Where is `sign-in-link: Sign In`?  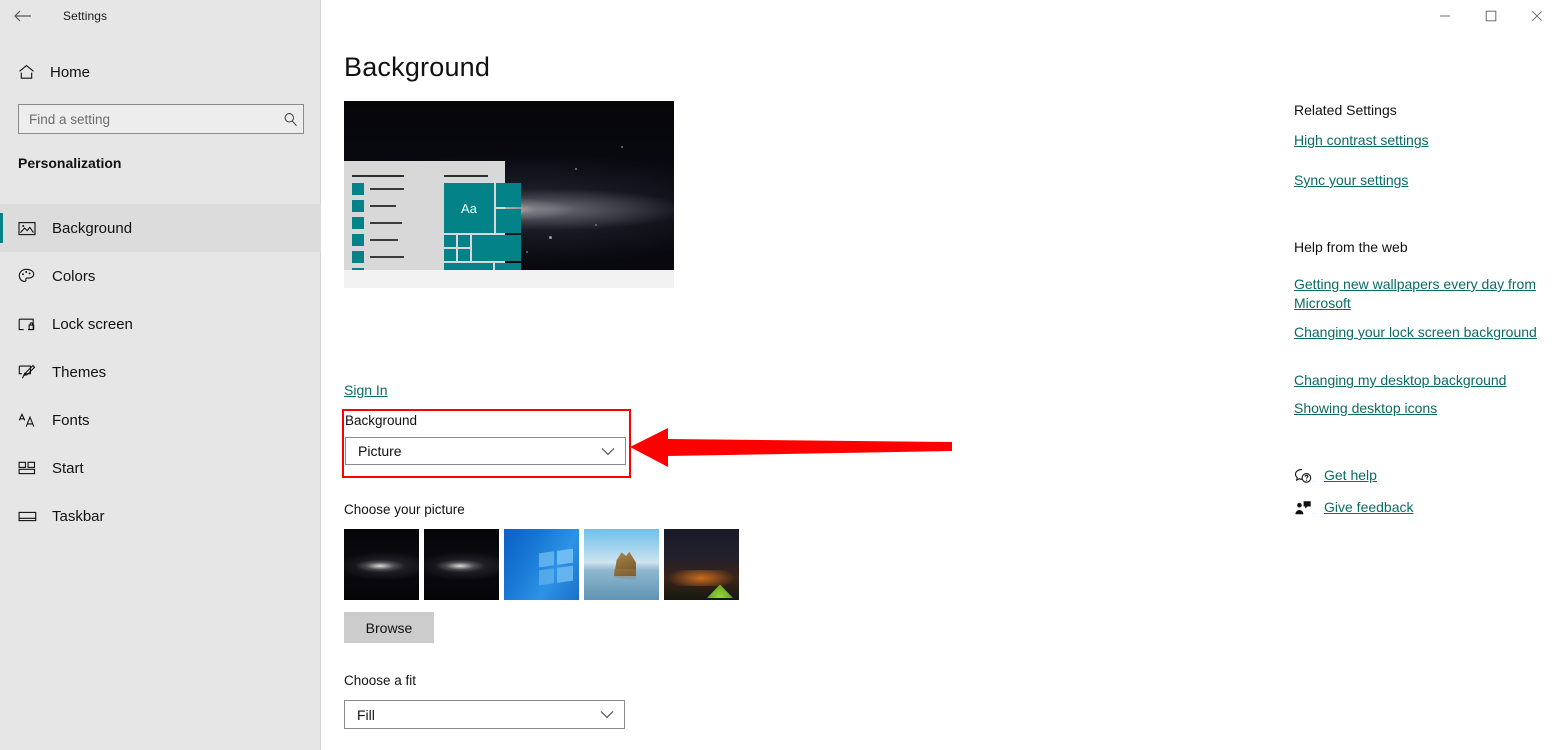 sign-in-link: Sign In is located at coordinates (366, 390).